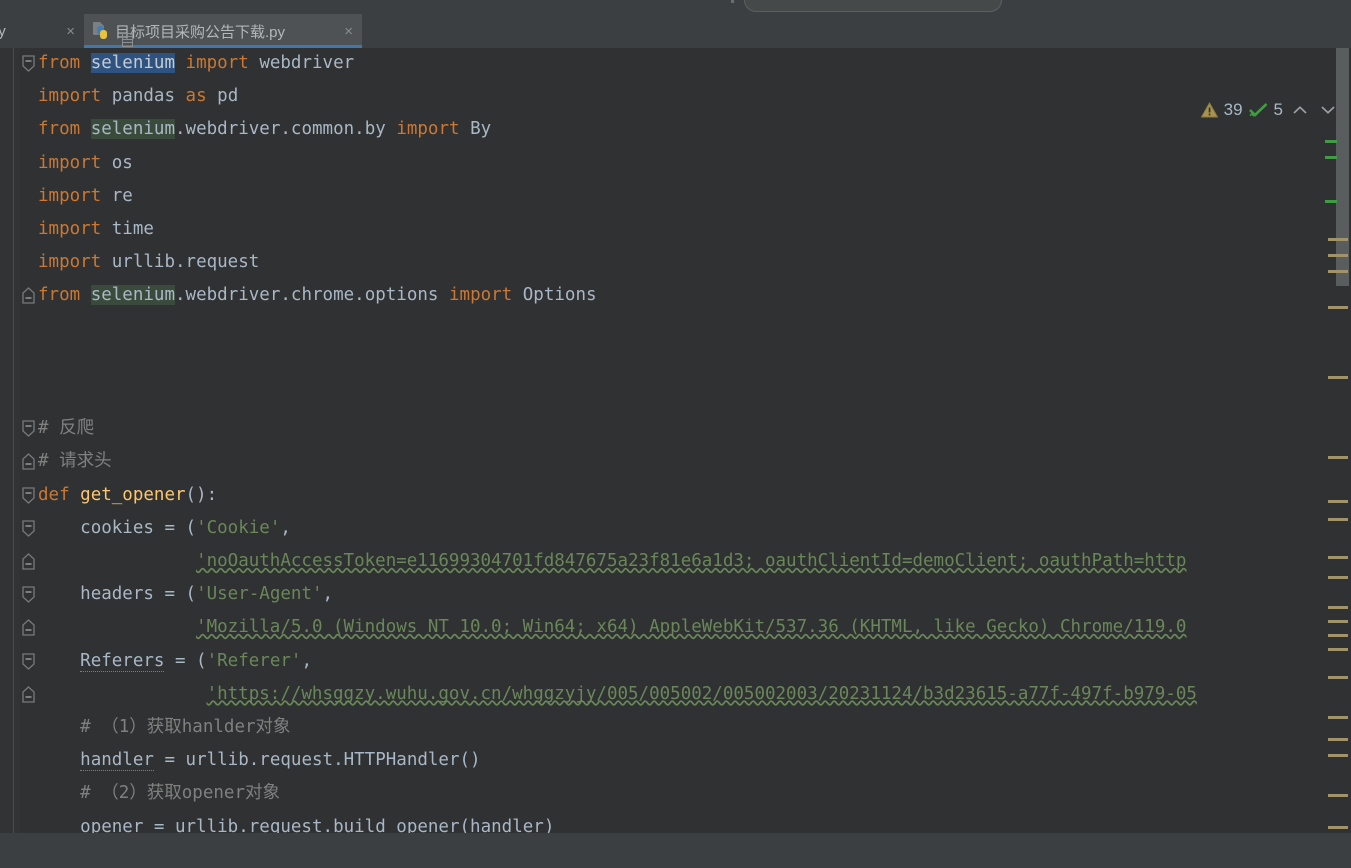  What do you see at coordinates (101, 31) in the screenshot?
I see `python-file-icon` at bounding box center [101, 31].